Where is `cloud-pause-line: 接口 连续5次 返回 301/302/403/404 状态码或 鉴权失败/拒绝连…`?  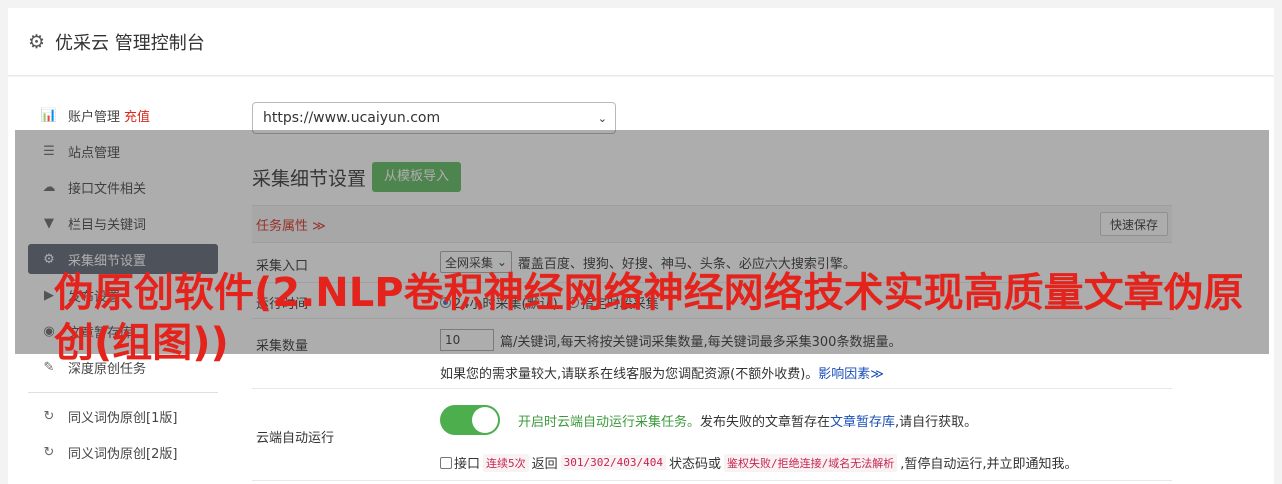 cloud-pause-line: 接口 连续5次 返回 301/302/403/404 状态码或 鉴权失败/拒绝连… is located at coordinates (759, 462).